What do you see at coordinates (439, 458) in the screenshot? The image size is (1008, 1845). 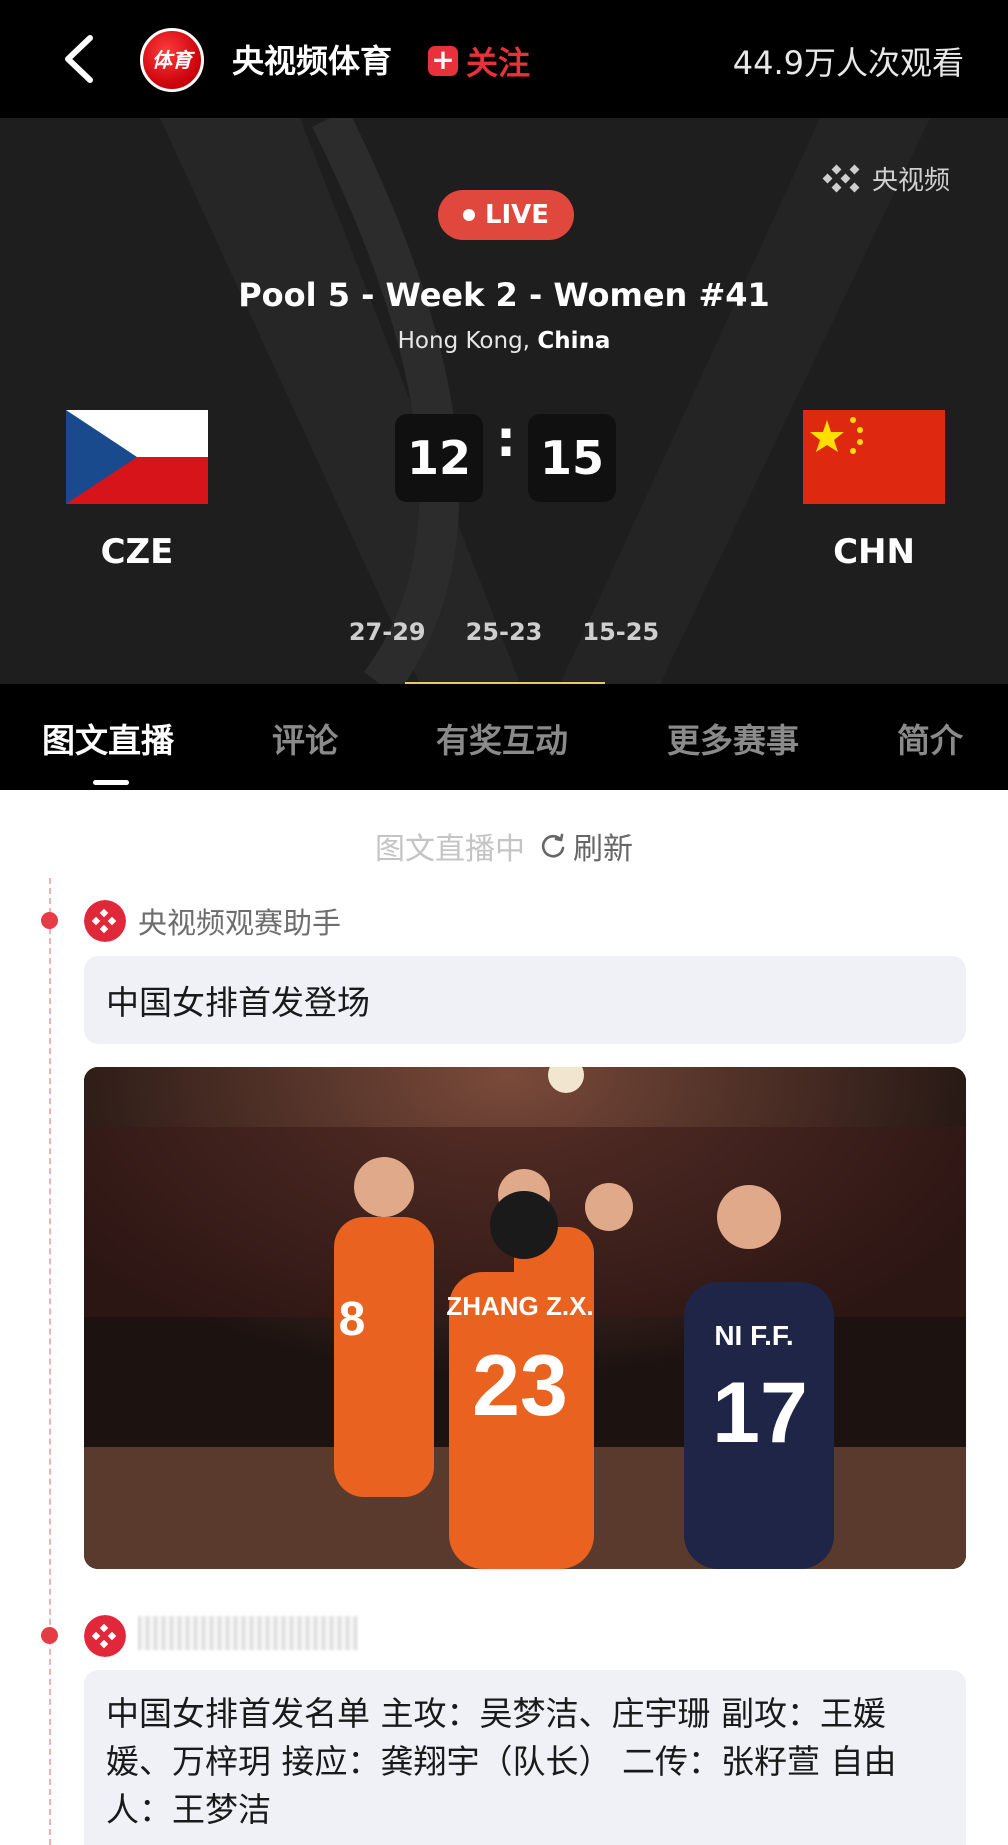 I see `home-score: 12` at bounding box center [439, 458].